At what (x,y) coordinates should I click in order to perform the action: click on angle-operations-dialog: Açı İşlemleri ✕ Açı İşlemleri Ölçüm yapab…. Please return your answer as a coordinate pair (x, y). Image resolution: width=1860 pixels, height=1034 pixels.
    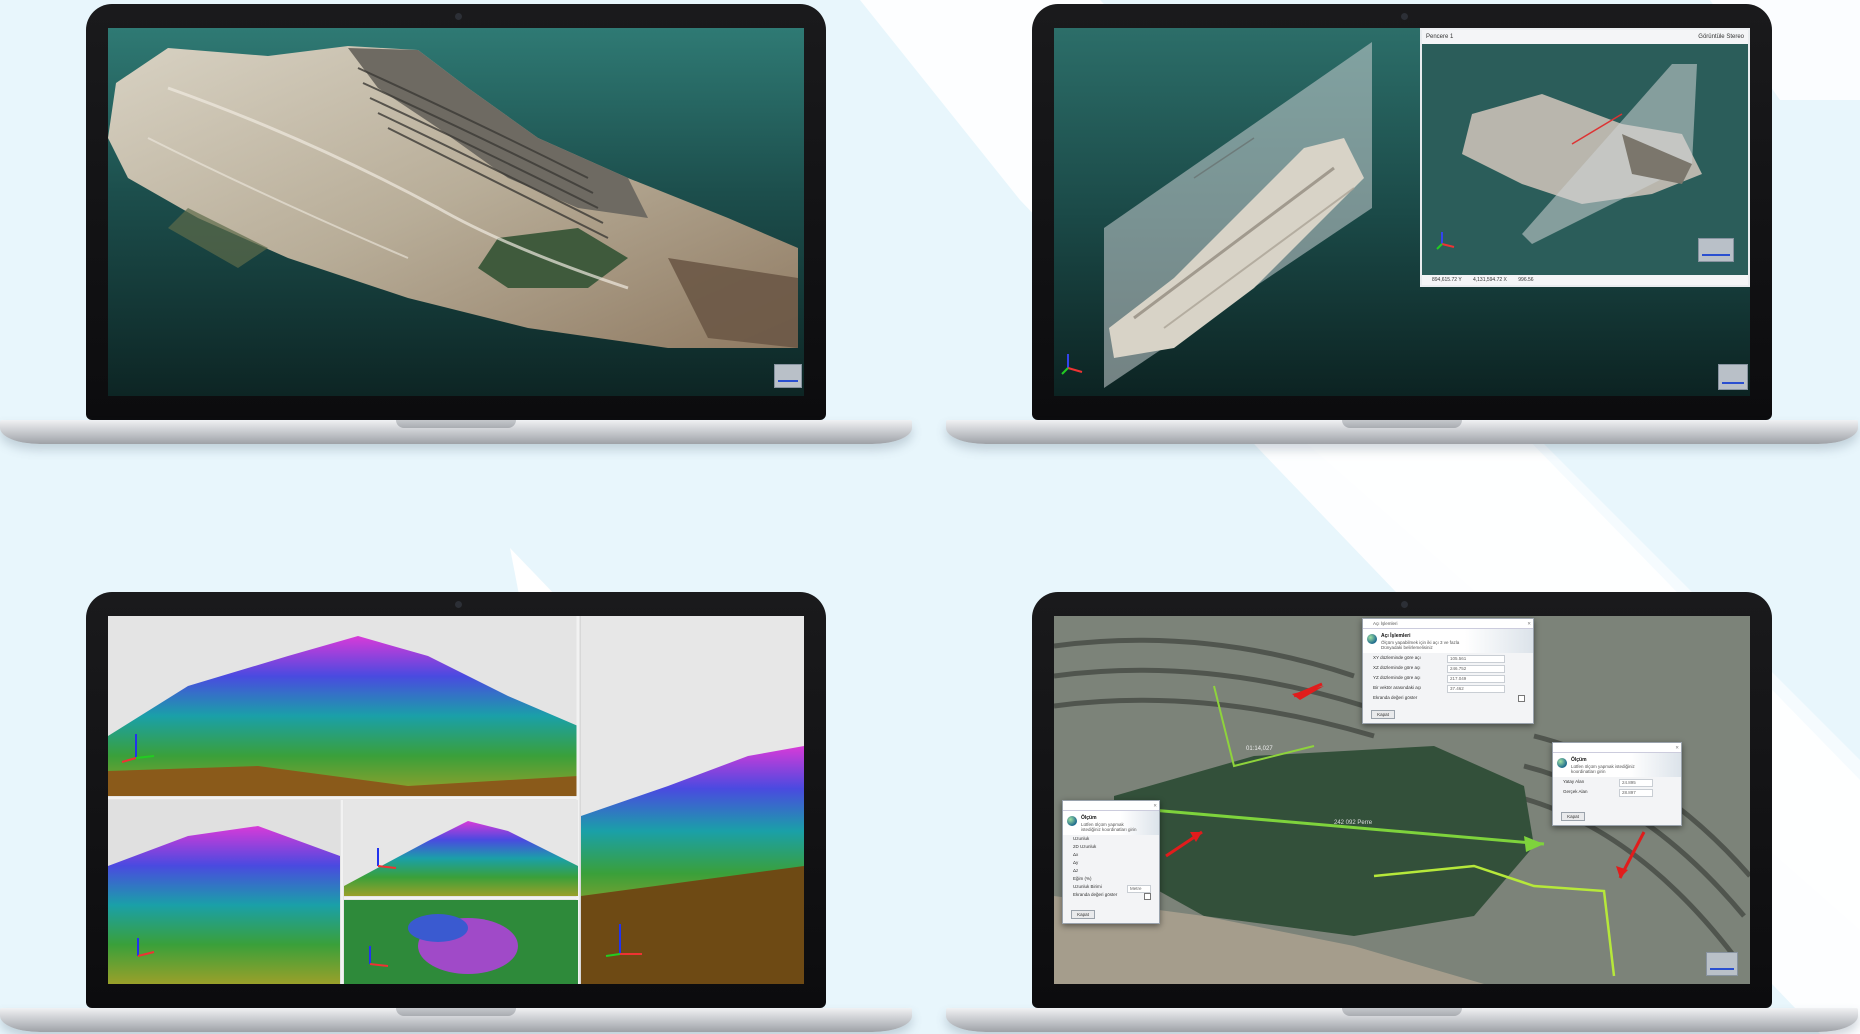
    Looking at the image, I should click on (1448, 671).